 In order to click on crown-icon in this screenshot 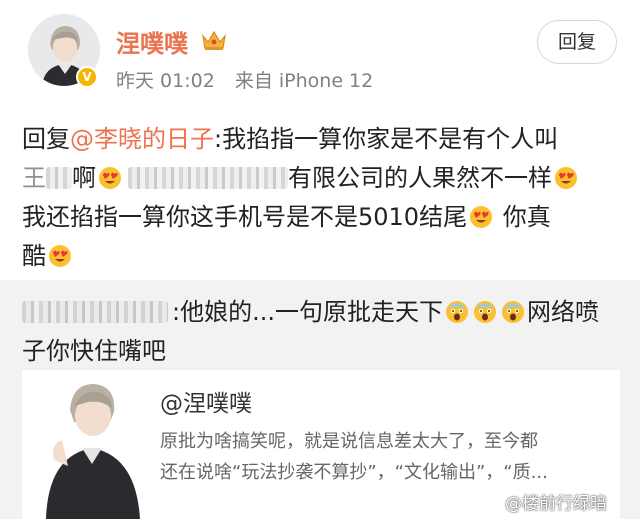, I will do `click(214, 40)`.